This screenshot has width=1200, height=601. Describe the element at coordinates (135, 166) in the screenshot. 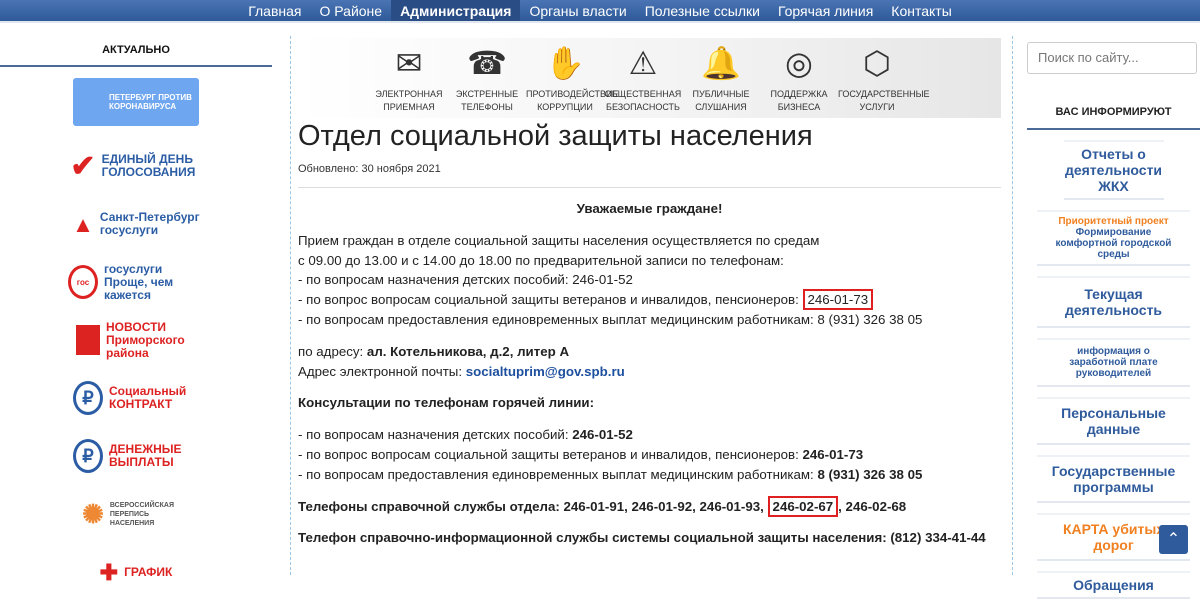

I see `logo-voting: ✔ ЕДИНЫЙ ДЕНЬ ГОЛОСОВАНИЯ` at that location.